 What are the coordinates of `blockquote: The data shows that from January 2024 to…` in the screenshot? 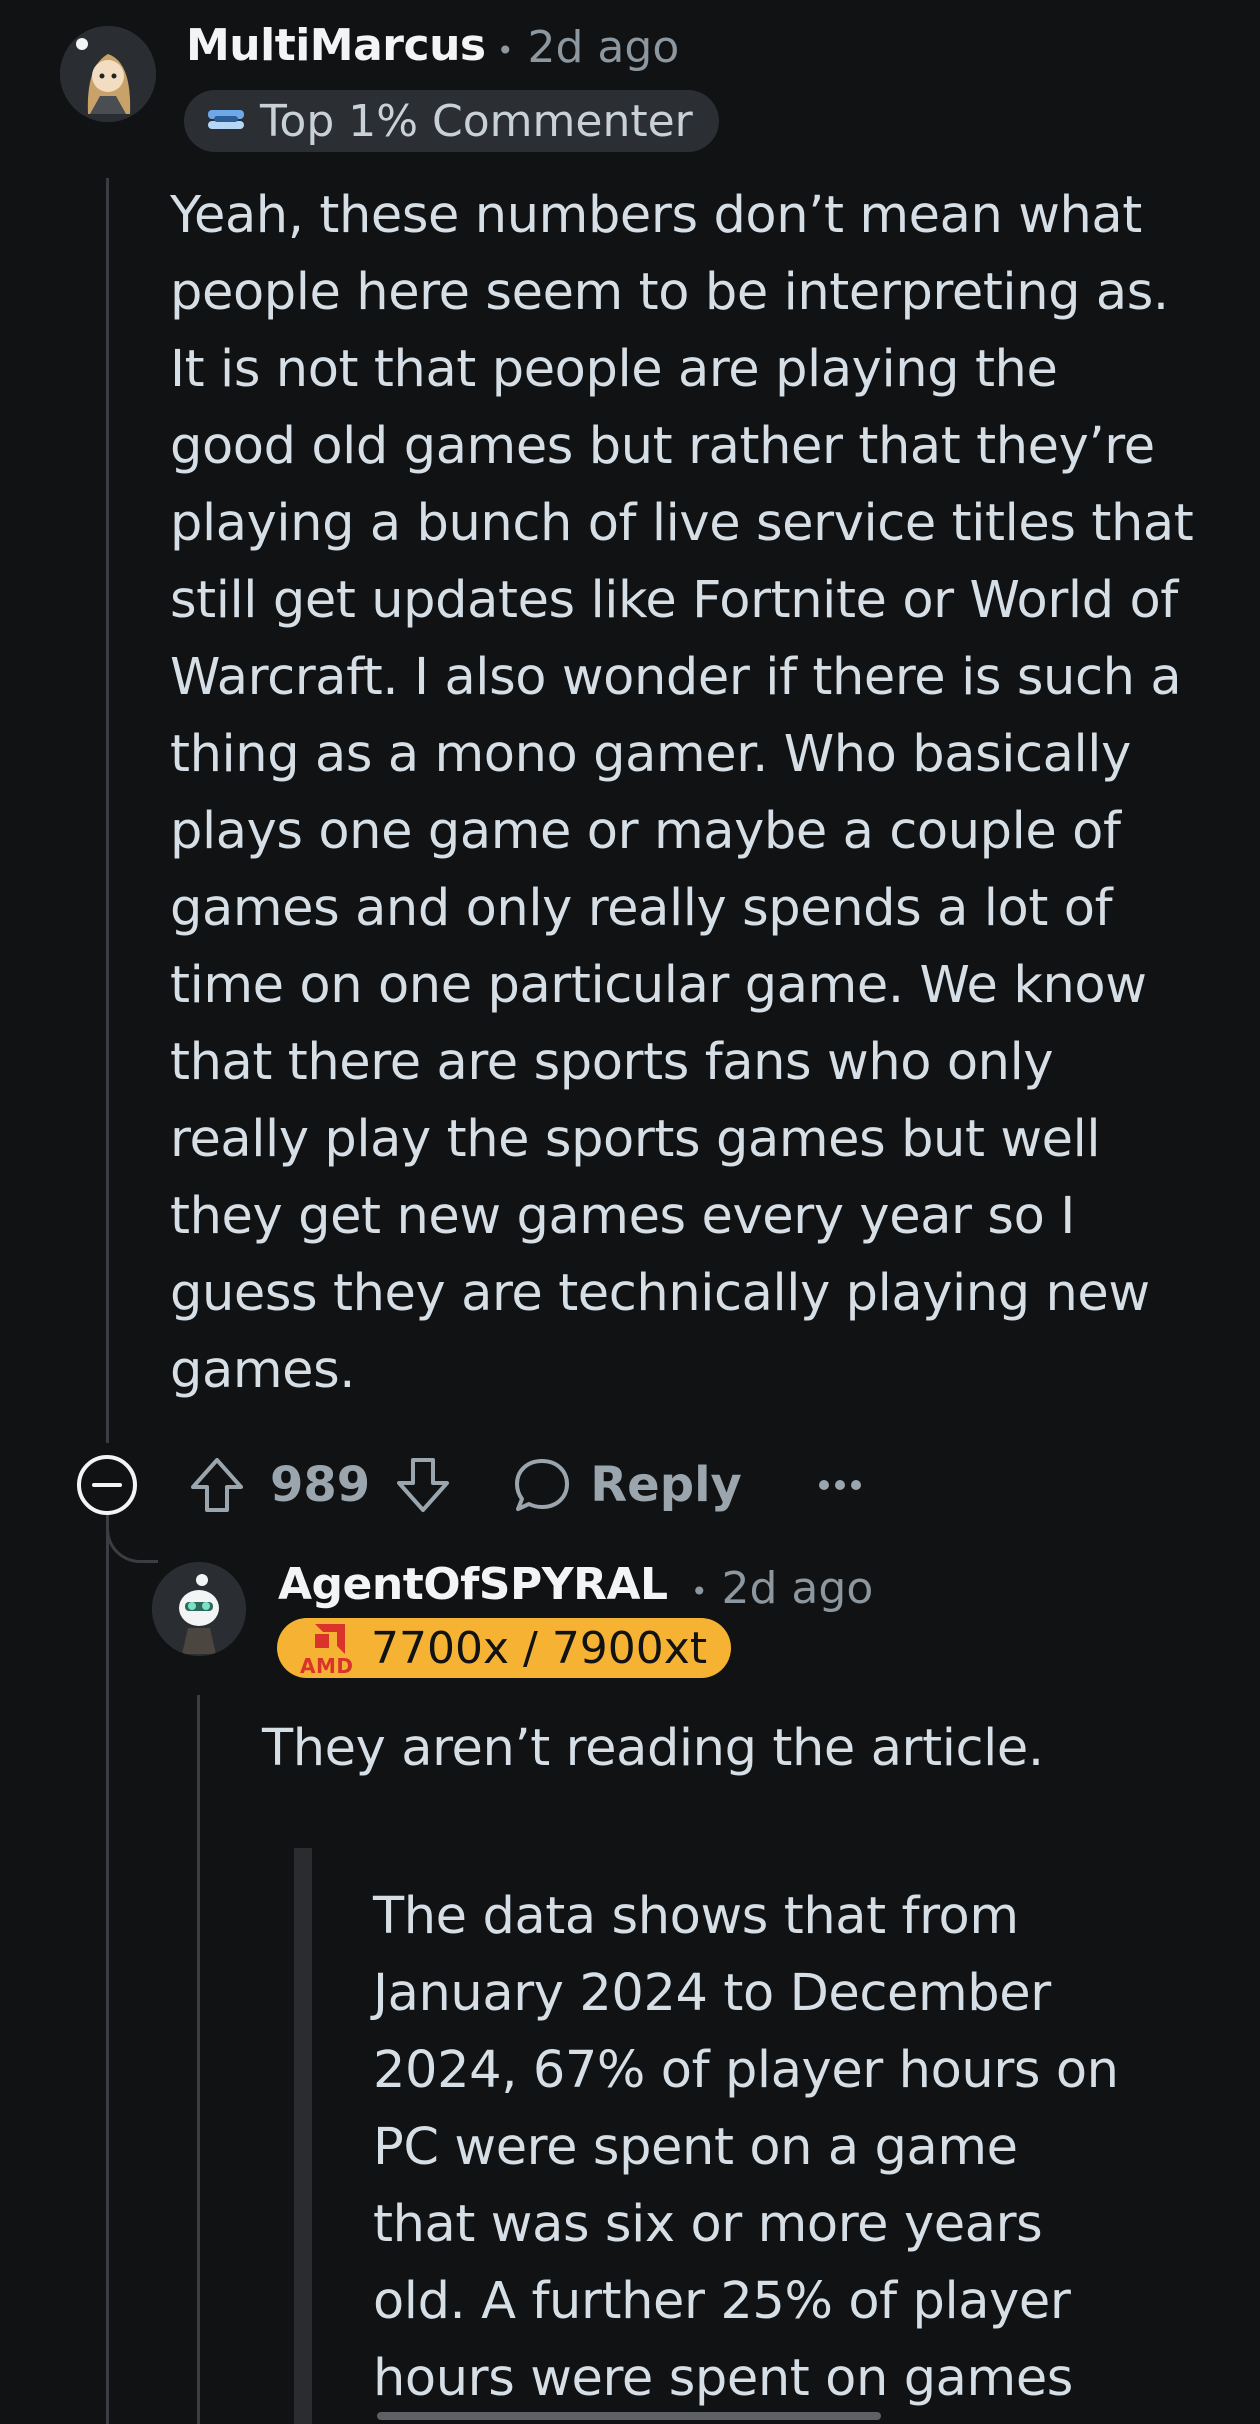 It's located at (793, 2147).